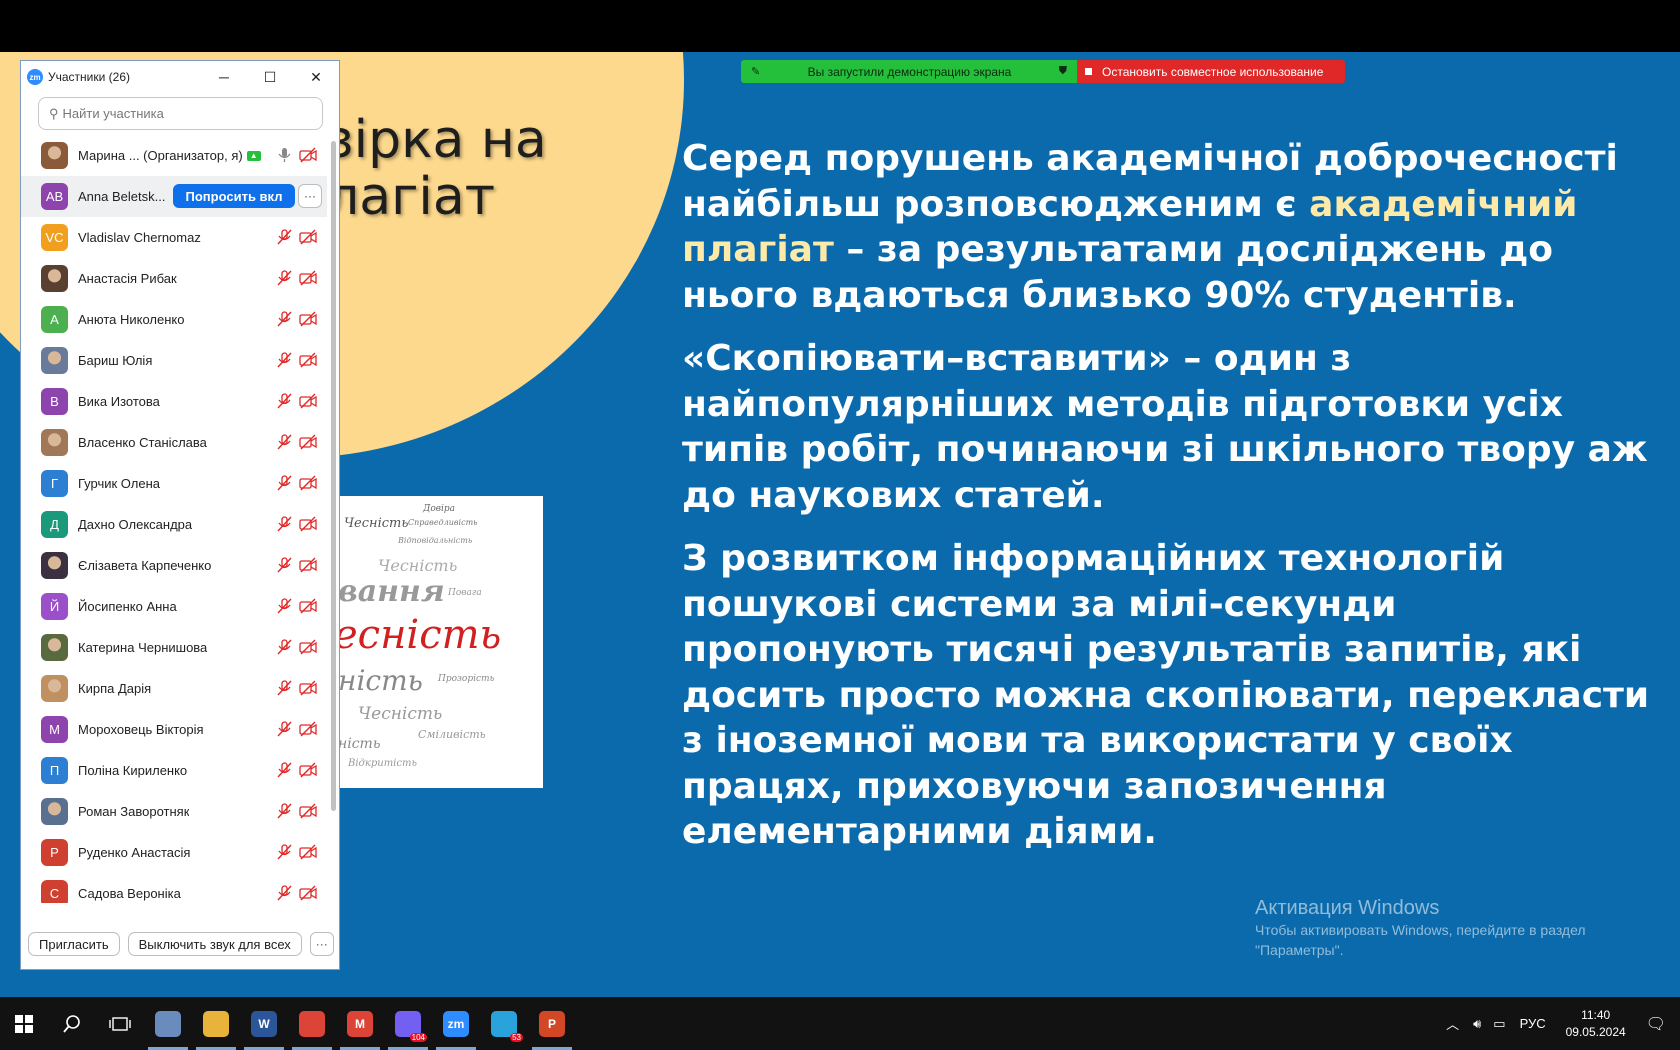 Image resolution: width=1680 pixels, height=1050 pixels. I want to click on invite-button: Пригласить, so click(74, 944).